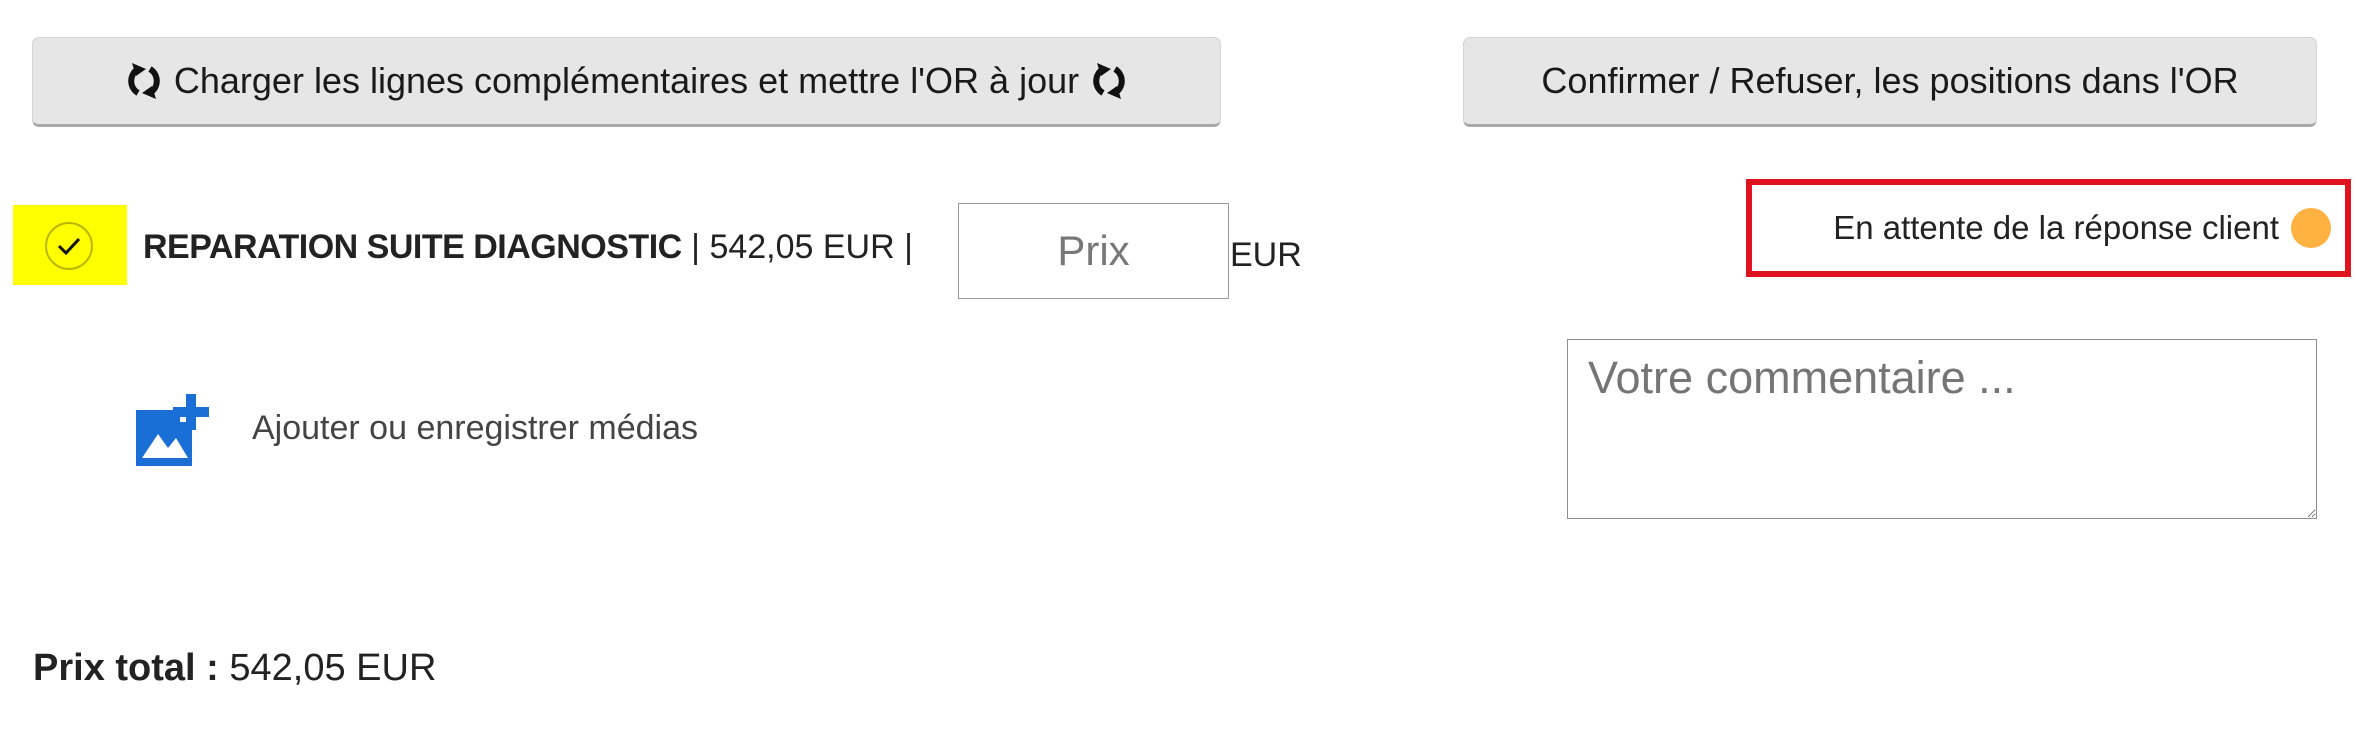 This screenshot has width=2356, height=748. Describe the element at coordinates (126, 668) in the screenshot. I see `total-label: Prix total :` at that location.